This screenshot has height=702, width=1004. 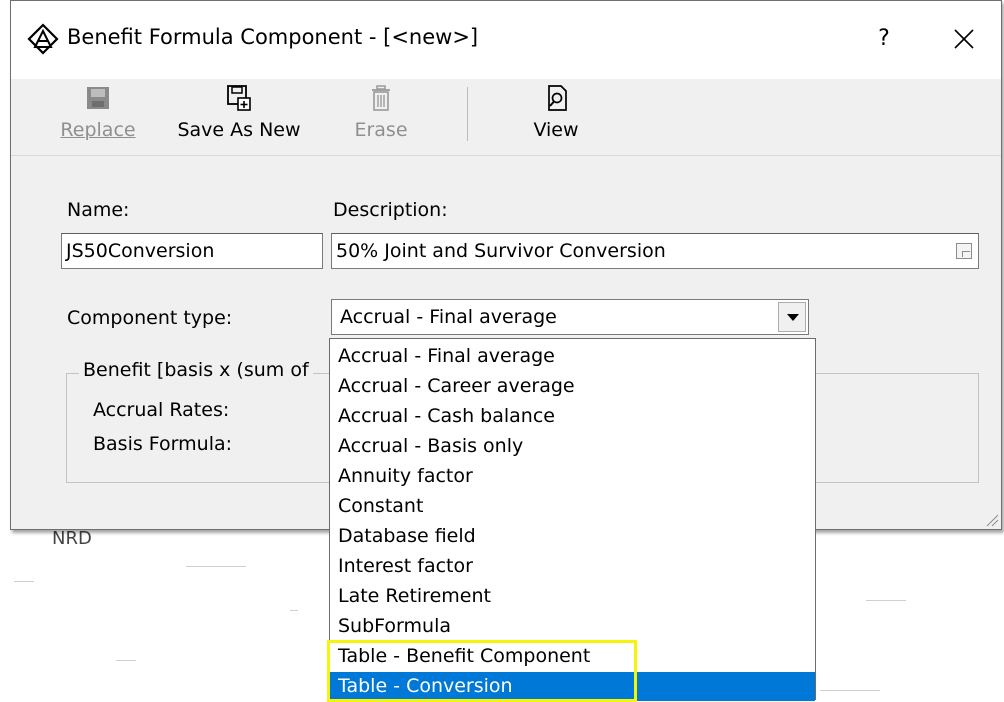 I want to click on replace-button: Replace, so click(x=98, y=116).